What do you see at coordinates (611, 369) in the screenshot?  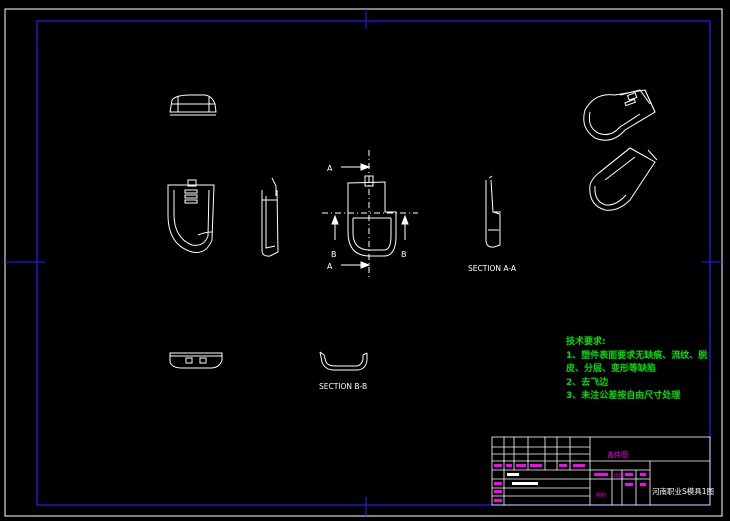 I see `notes-line-2: 皮、分层、变形等缺陷` at bounding box center [611, 369].